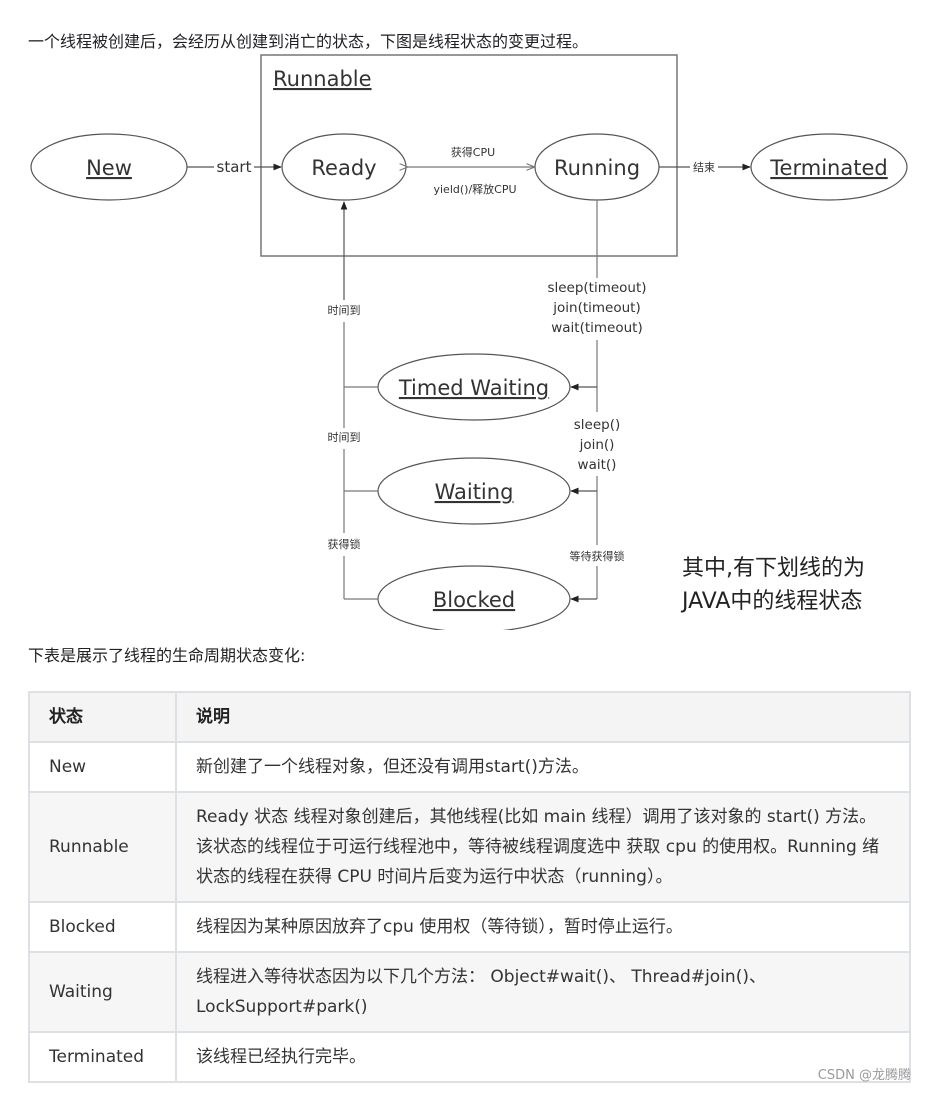 This screenshot has height=1093, width=925. What do you see at coordinates (864, 1075) in the screenshot?
I see `watermark: CSDN @龙腾腾` at bounding box center [864, 1075].